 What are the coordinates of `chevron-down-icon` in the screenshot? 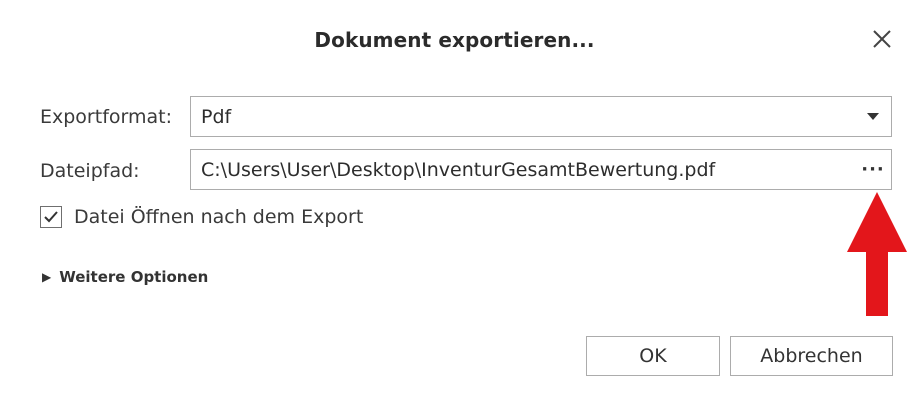 It's located at (873, 116).